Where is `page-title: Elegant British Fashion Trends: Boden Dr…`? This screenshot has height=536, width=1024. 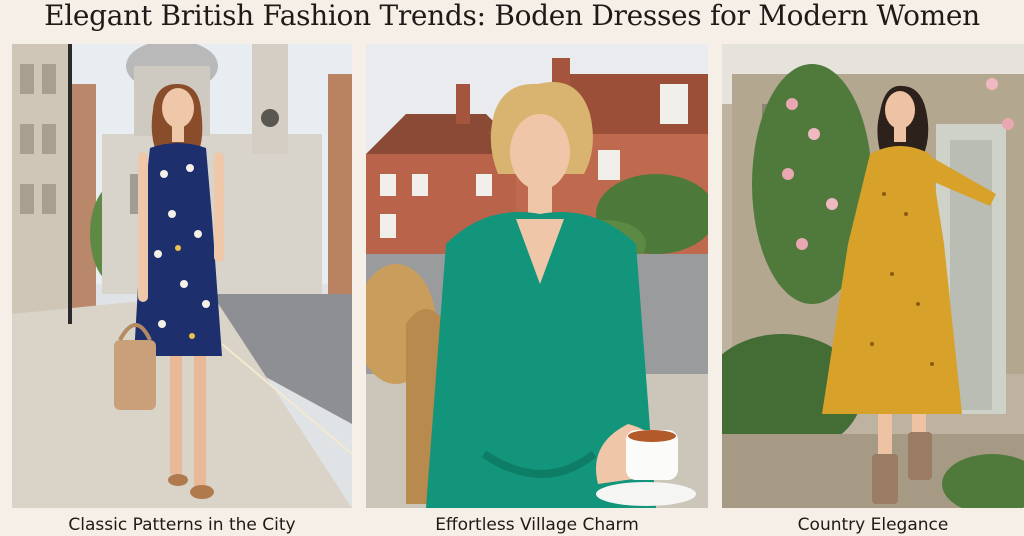
page-title: Elegant British Fashion Trends: Boden Dr… is located at coordinates (512, 16).